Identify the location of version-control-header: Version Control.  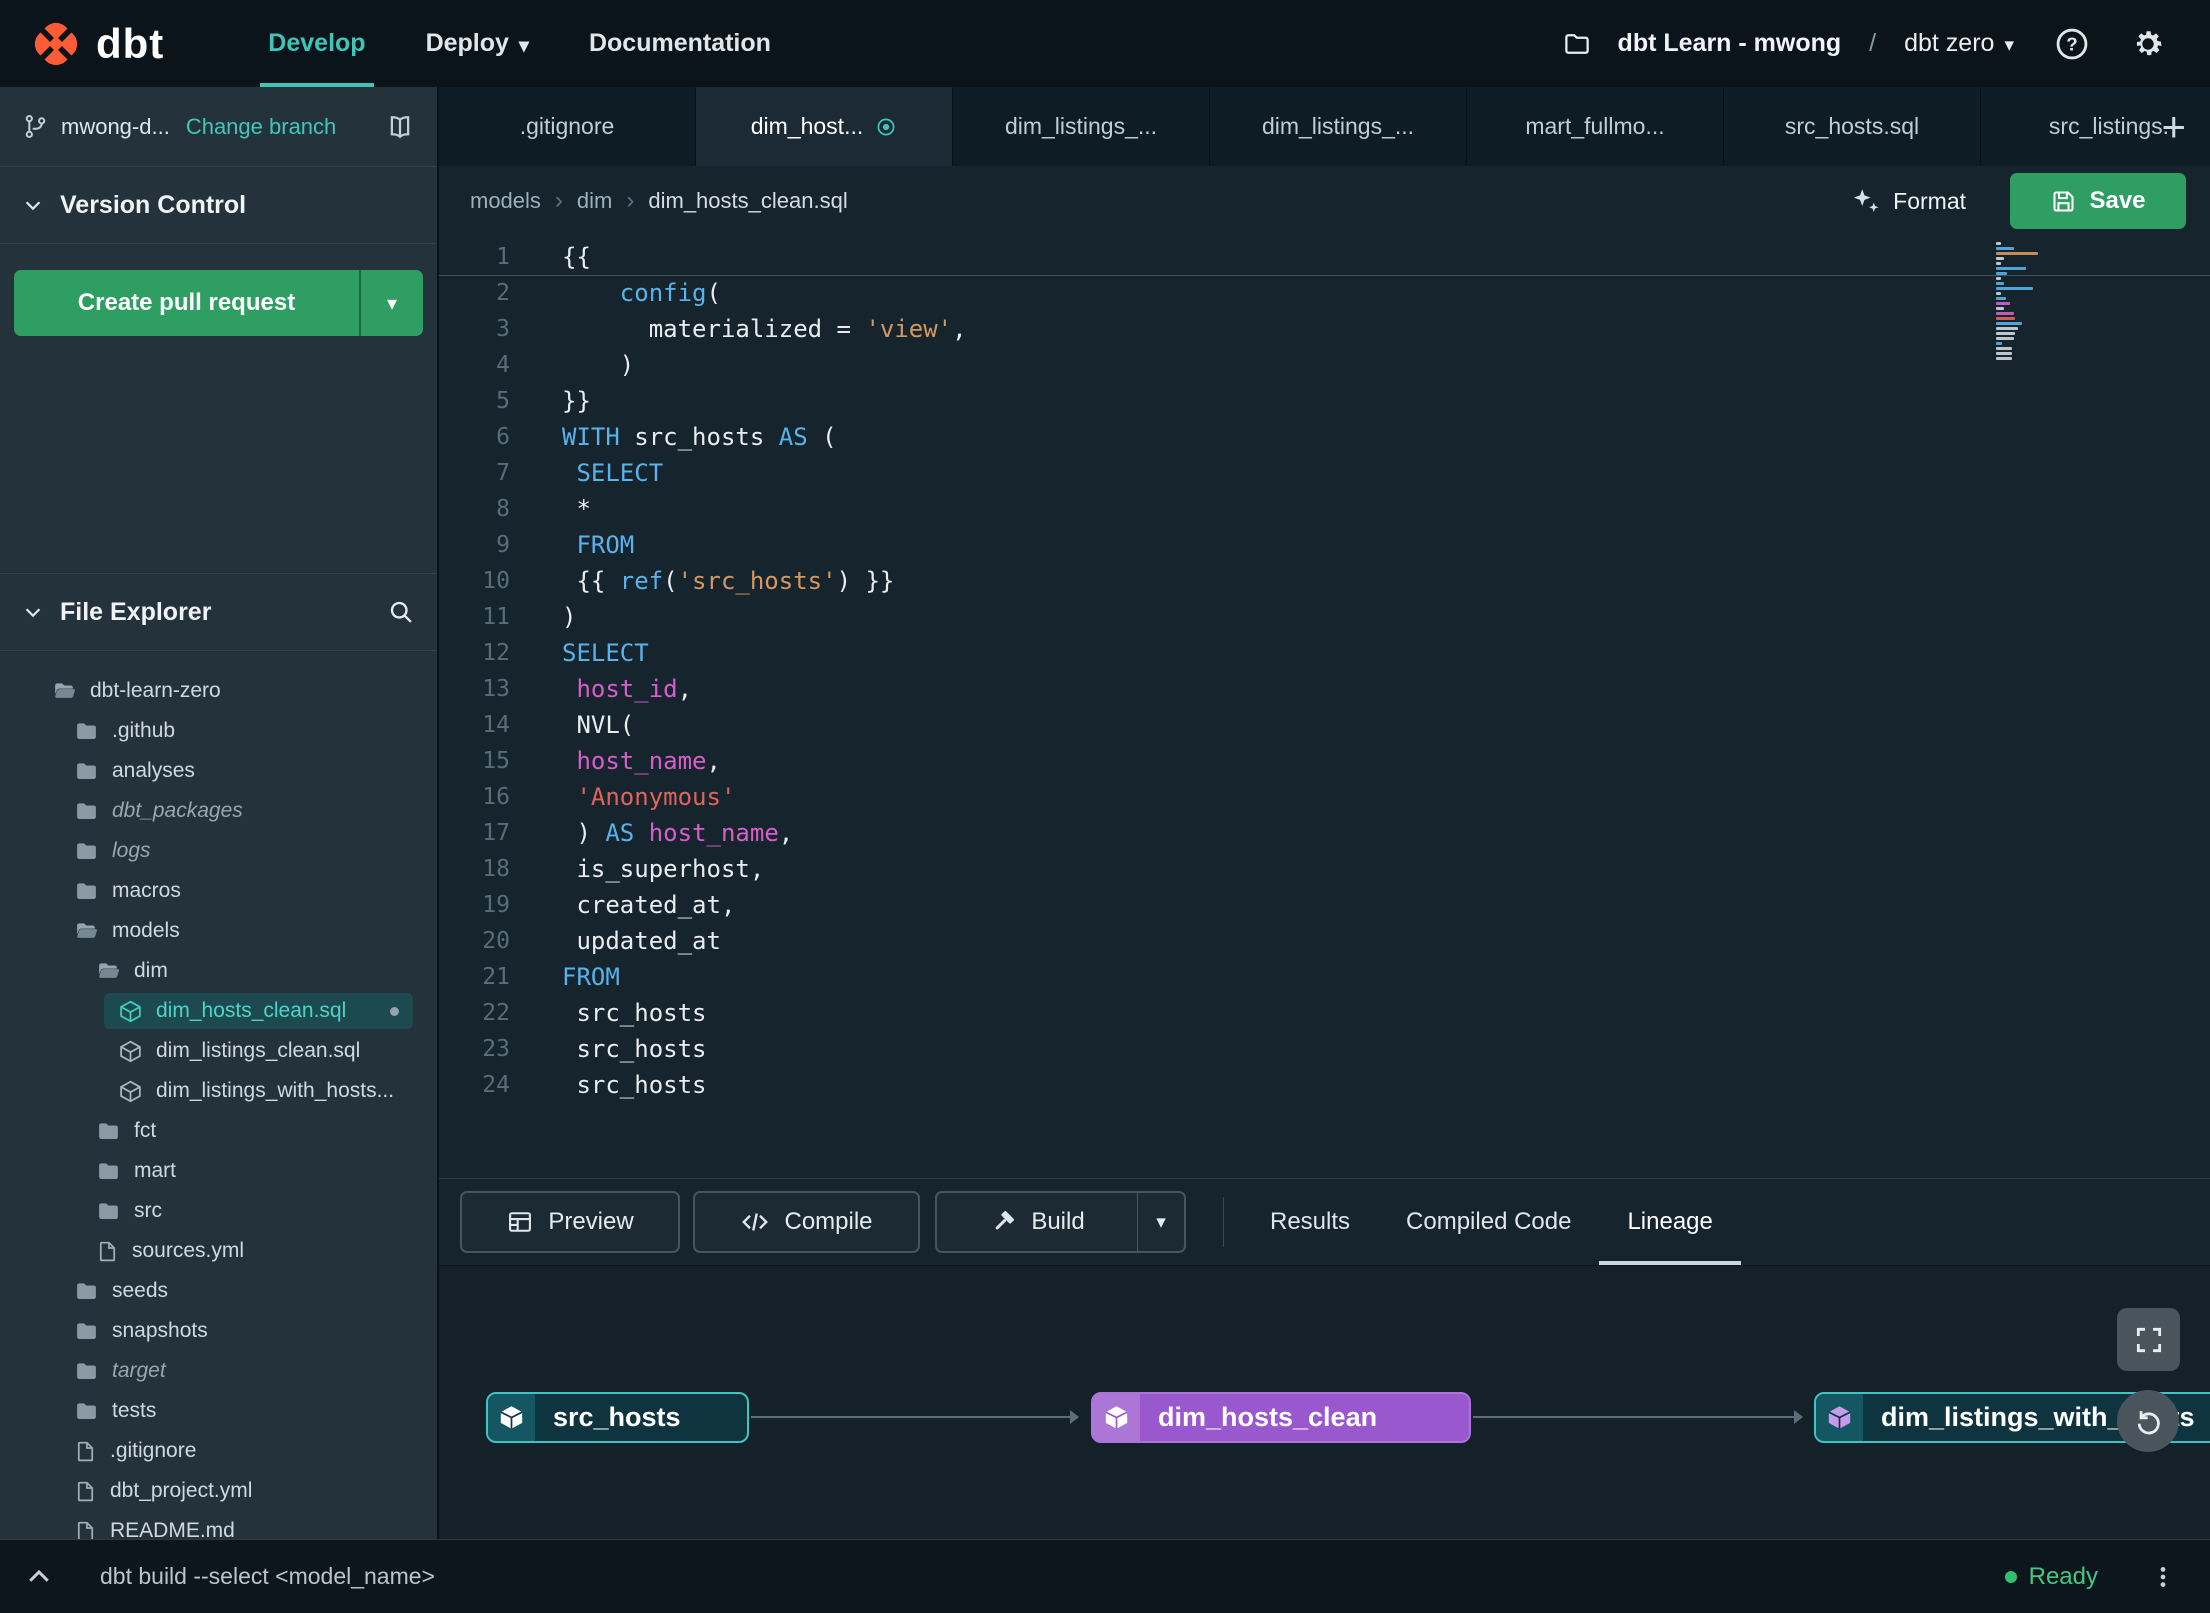
(218, 205).